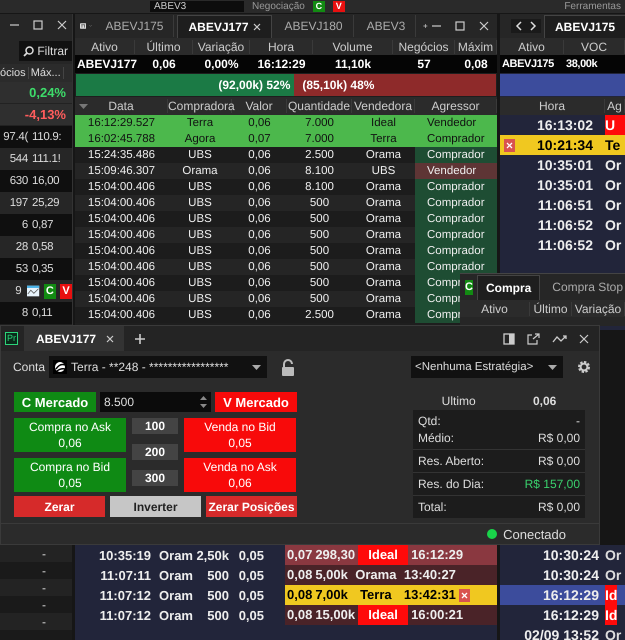 Image resolution: width=625 pixels, height=640 pixels. I want to click on stepper-icon, so click(203, 402).